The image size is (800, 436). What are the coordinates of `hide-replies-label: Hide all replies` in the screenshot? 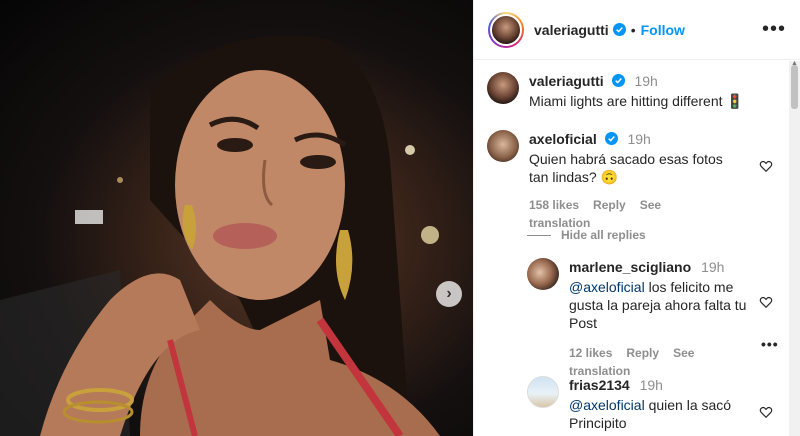 It's located at (603, 235).